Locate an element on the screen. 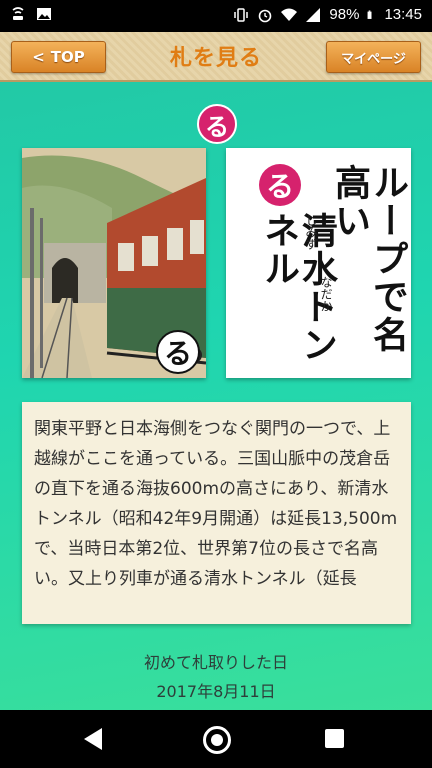  status-bar: 98% 13:45 is located at coordinates (216, 16).